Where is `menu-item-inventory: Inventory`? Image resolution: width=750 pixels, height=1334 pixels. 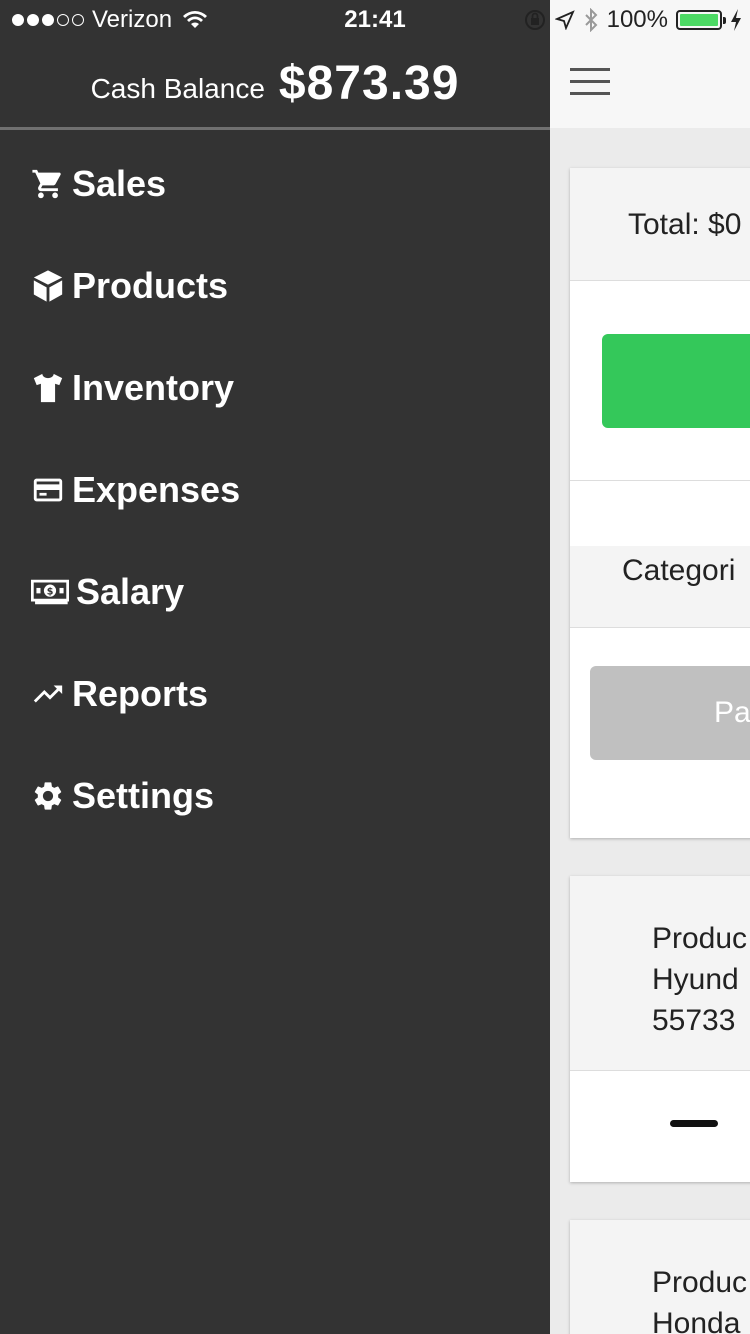
menu-item-inventory: Inventory is located at coordinates (275, 388).